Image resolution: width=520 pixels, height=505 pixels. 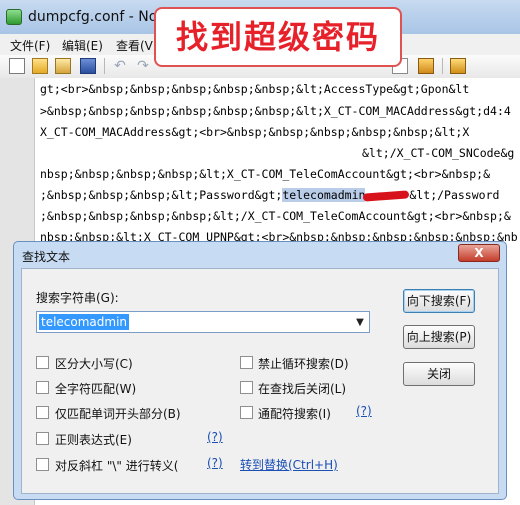 I want to click on search-input: telecomadmin ▼, so click(x=203, y=322).